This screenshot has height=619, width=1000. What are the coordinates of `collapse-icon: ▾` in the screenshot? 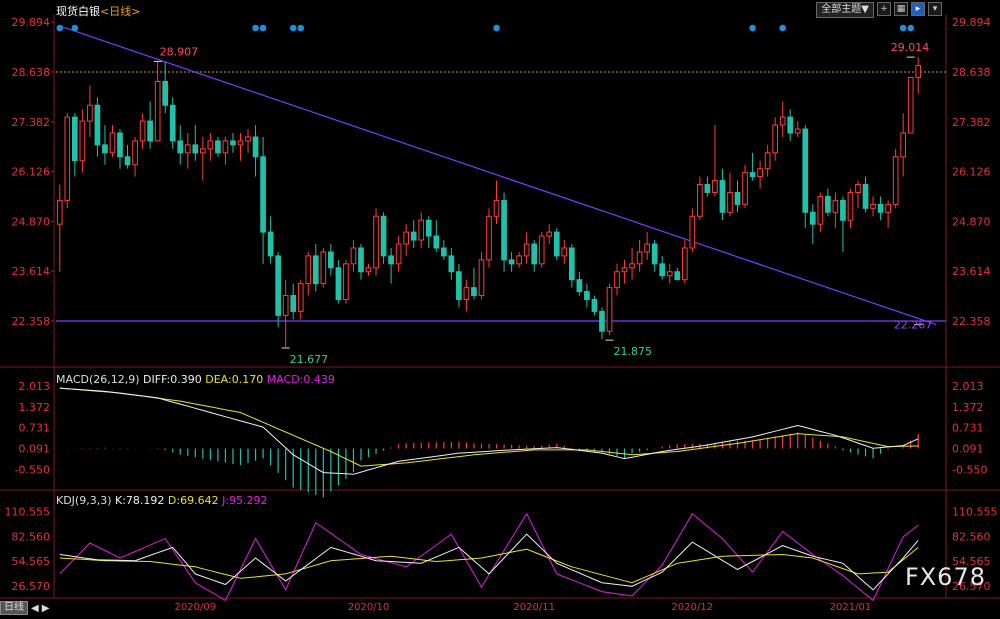 It's located at (935, 9).